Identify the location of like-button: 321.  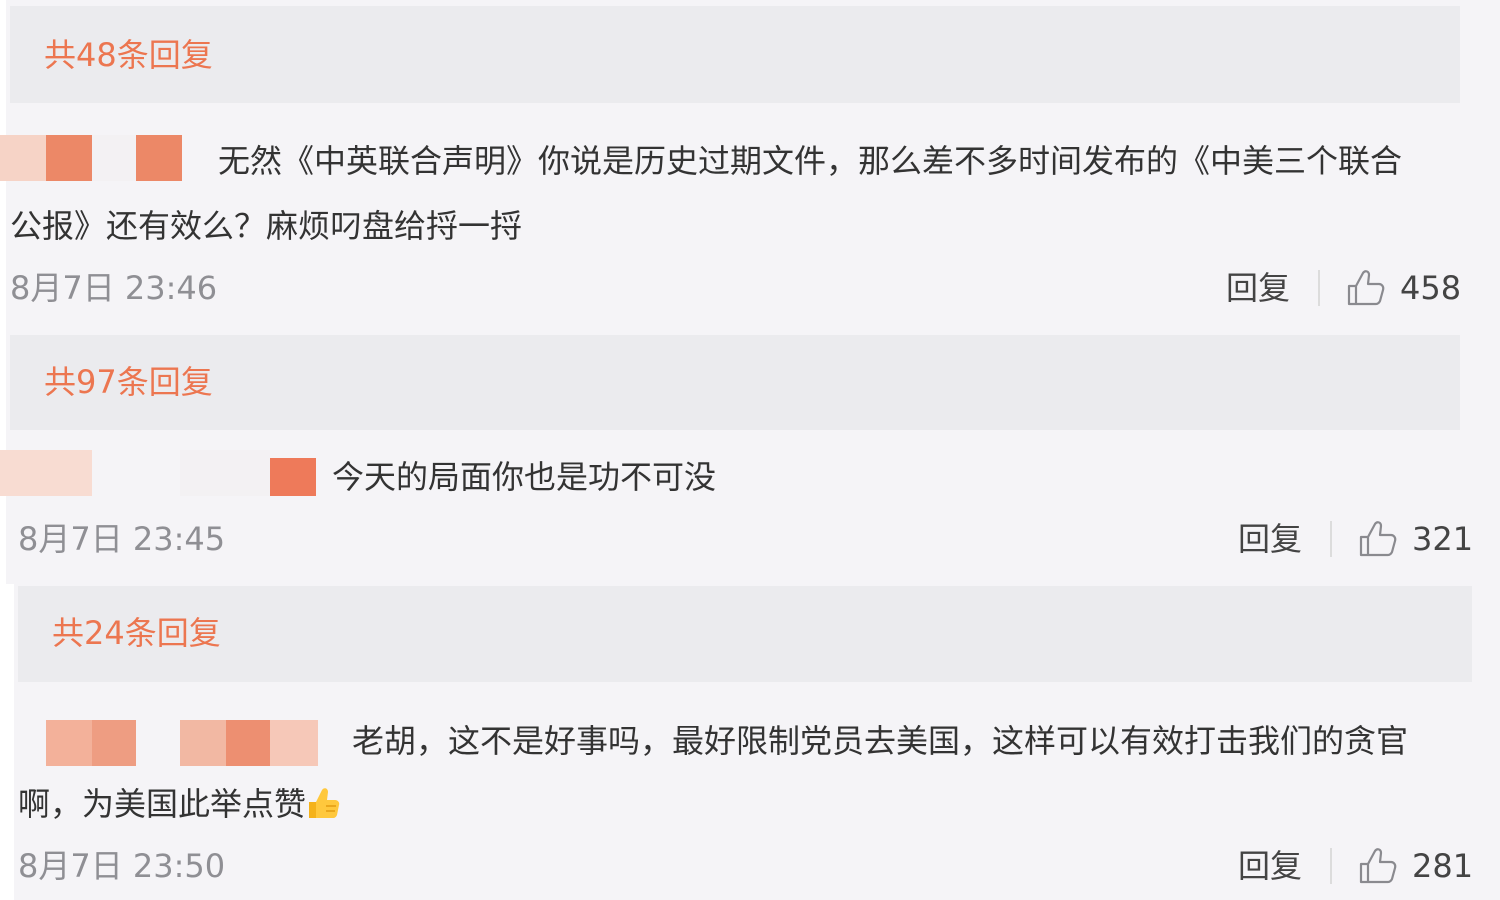
(1415, 539).